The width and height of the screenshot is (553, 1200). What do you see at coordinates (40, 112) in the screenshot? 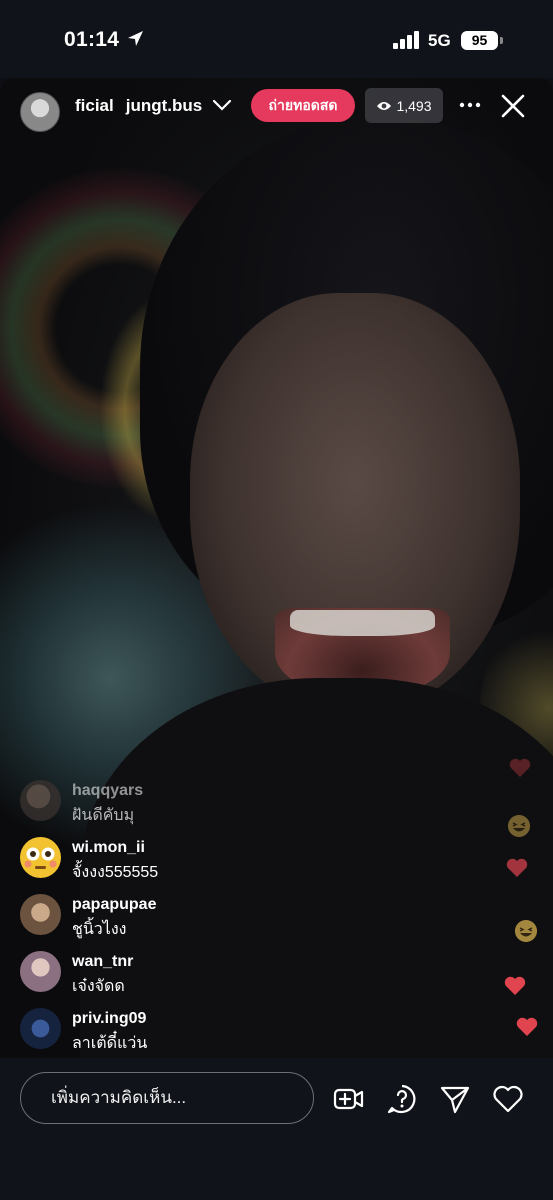
I see `host-avatar` at bounding box center [40, 112].